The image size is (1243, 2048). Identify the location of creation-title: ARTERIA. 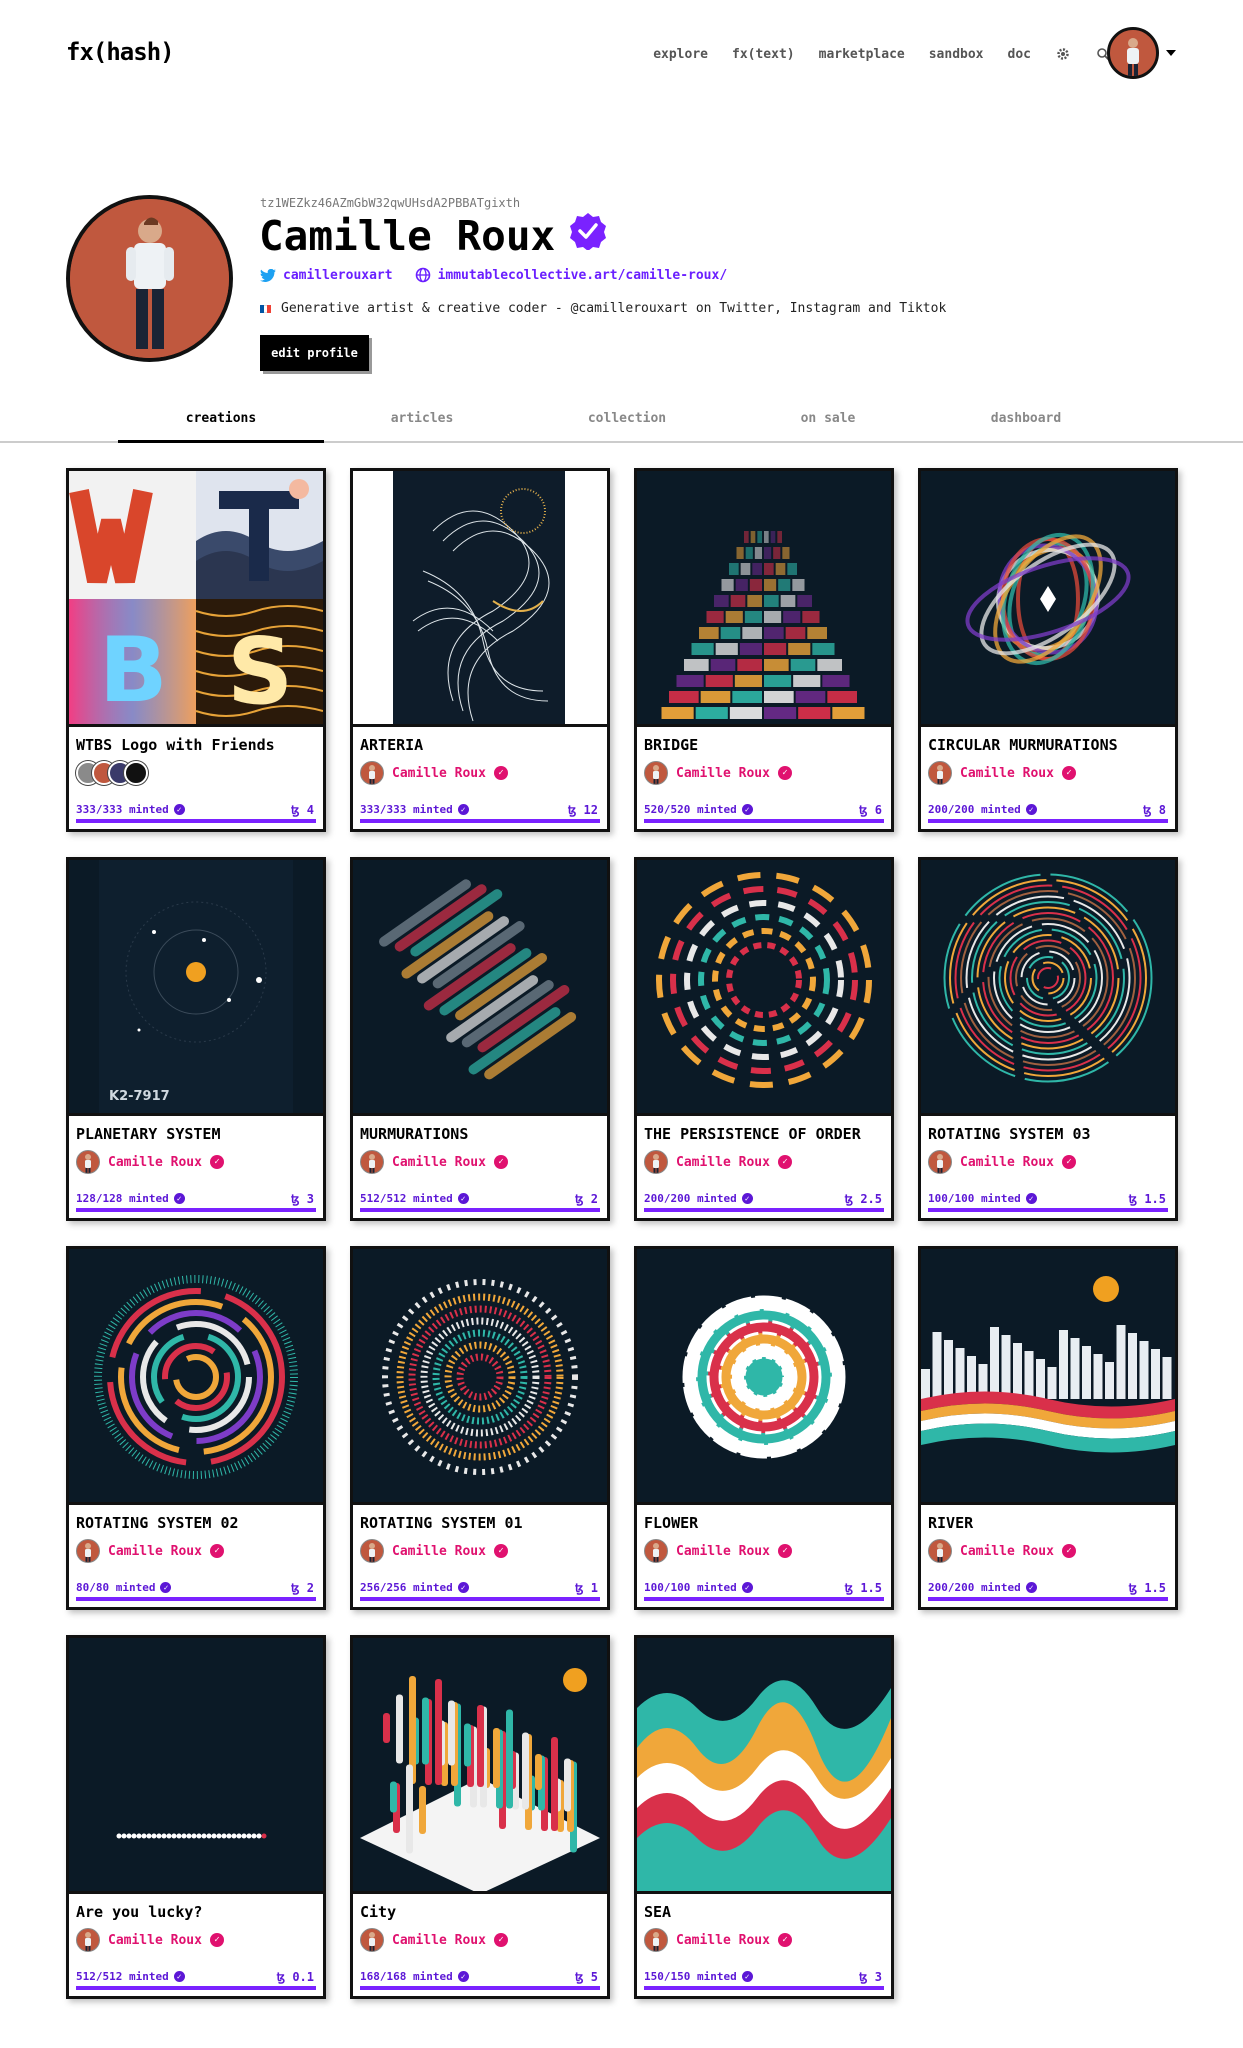
(391, 745).